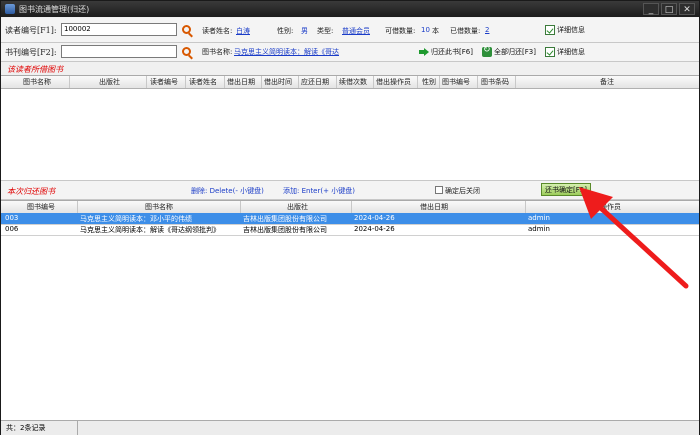  Describe the element at coordinates (487, 51) in the screenshot. I see `refresh-icon` at that location.